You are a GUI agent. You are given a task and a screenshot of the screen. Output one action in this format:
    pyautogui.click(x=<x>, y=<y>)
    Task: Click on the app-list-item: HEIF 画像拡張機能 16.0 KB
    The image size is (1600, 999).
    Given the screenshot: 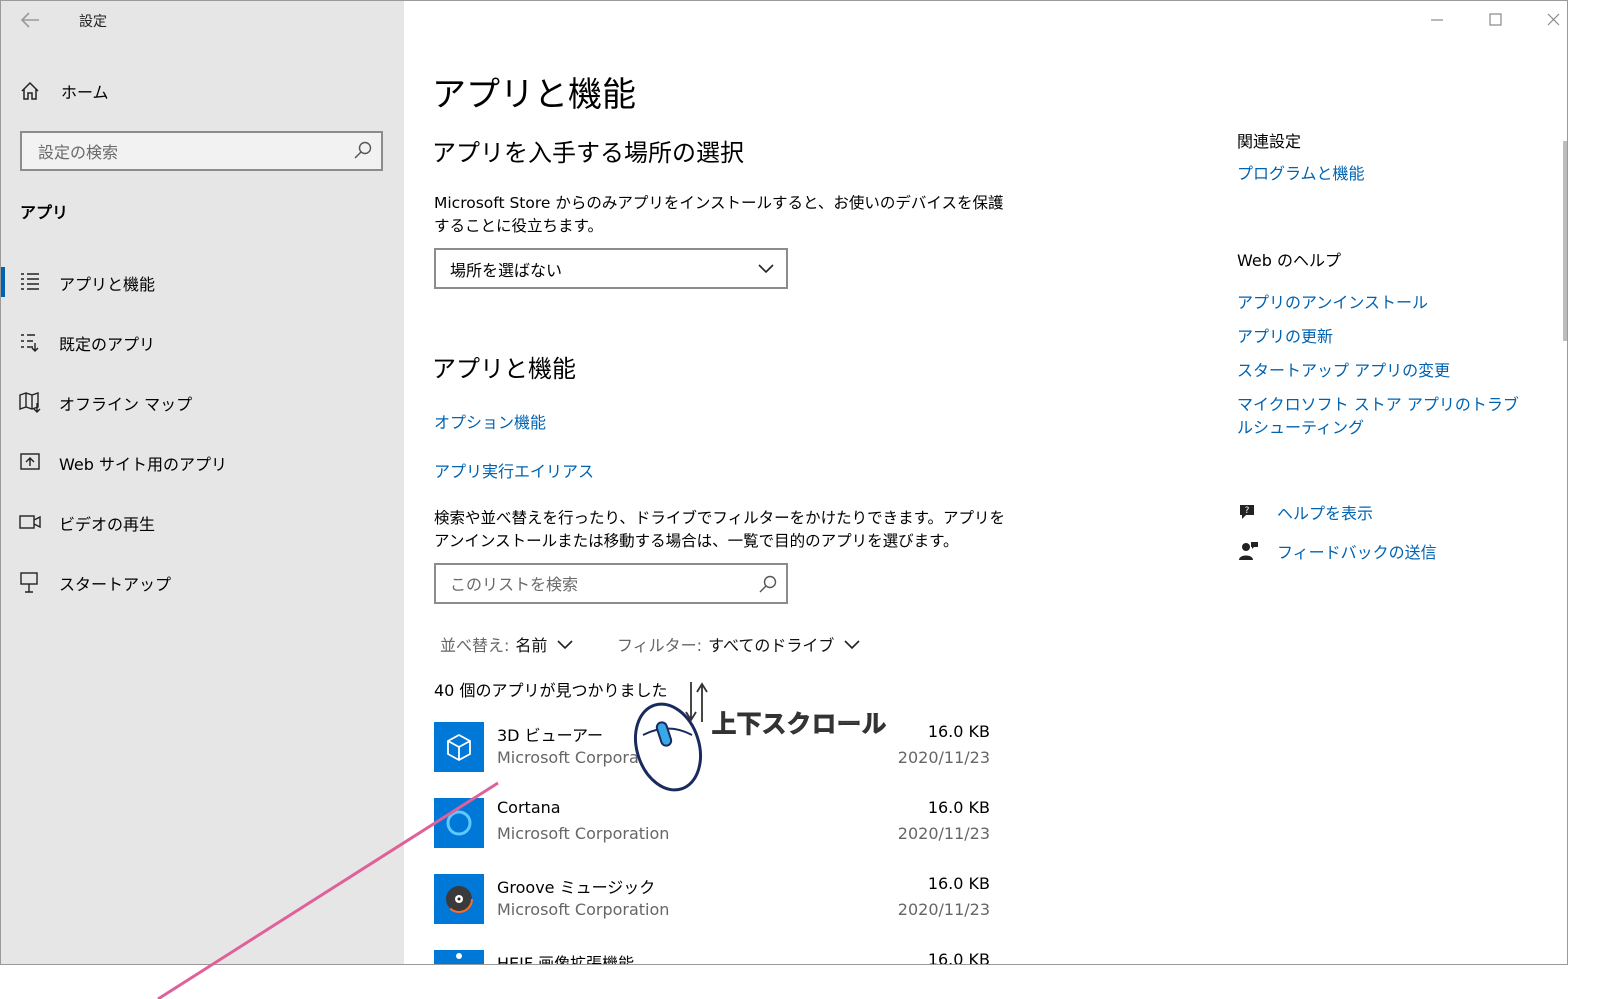 What is the action you would take?
    pyautogui.click(x=712, y=957)
    